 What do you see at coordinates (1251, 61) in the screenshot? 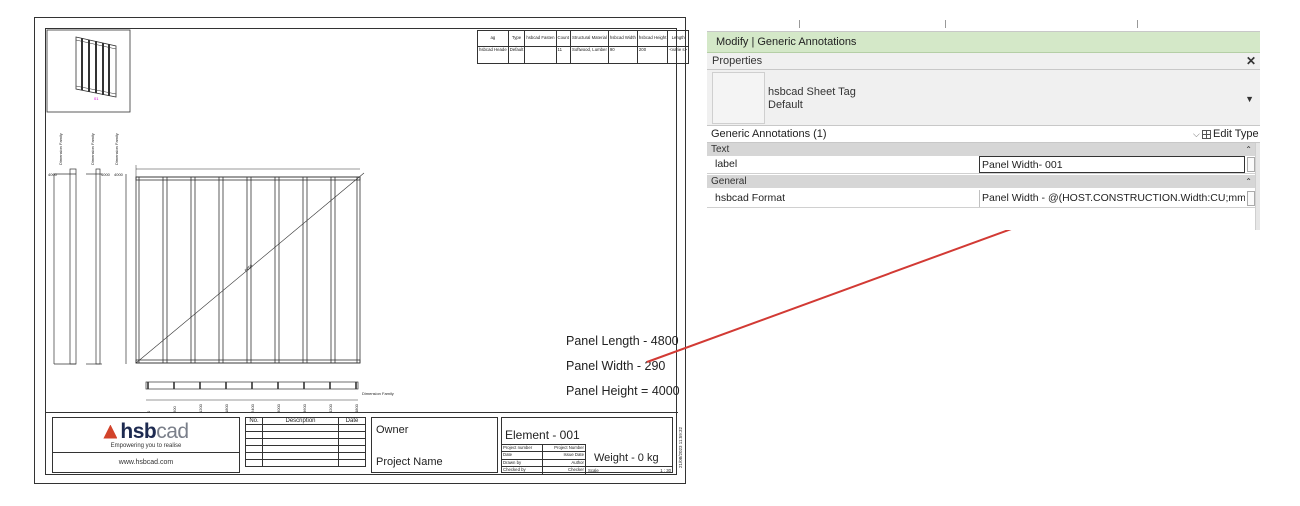
I see `close-icon: ✕` at bounding box center [1251, 61].